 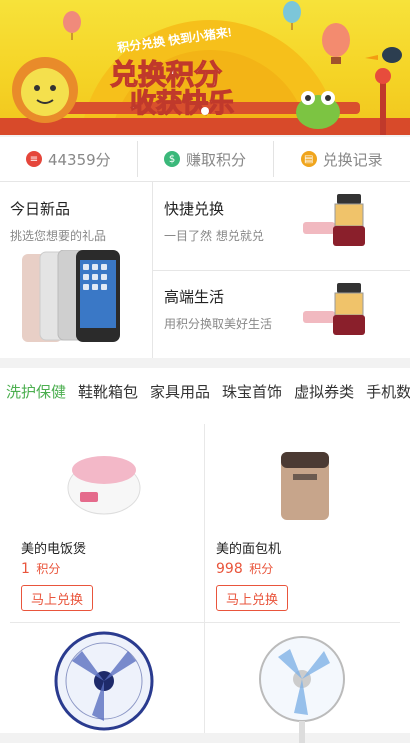 What do you see at coordinates (104, 485) in the screenshot?
I see `rice-cooker-image` at bounding box center [104, 485].